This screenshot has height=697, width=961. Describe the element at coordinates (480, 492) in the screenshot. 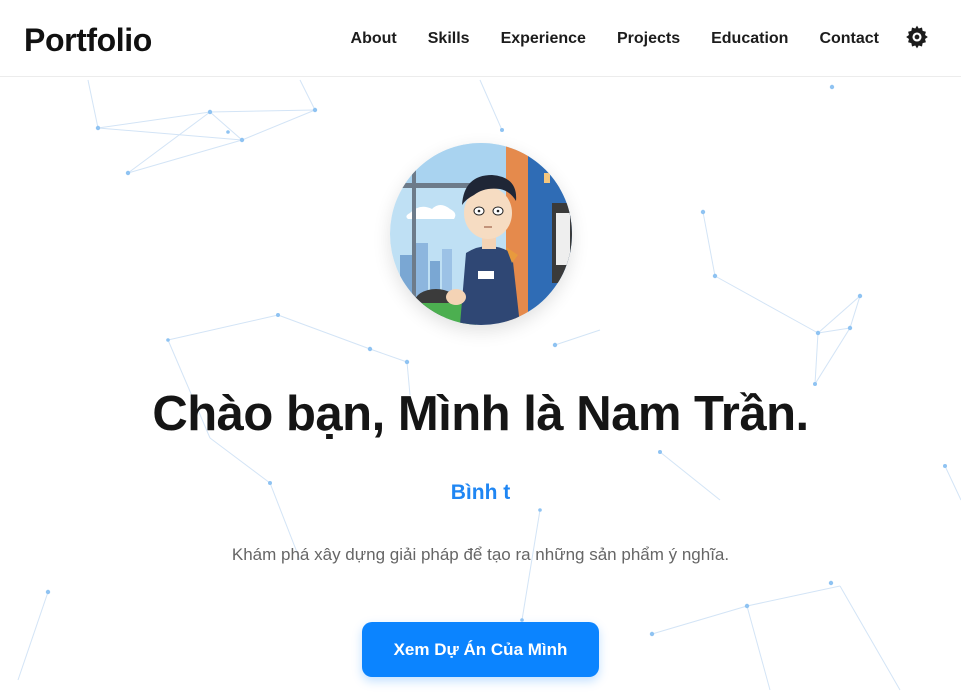

I see `typing-role-text: Bình t` at that location.